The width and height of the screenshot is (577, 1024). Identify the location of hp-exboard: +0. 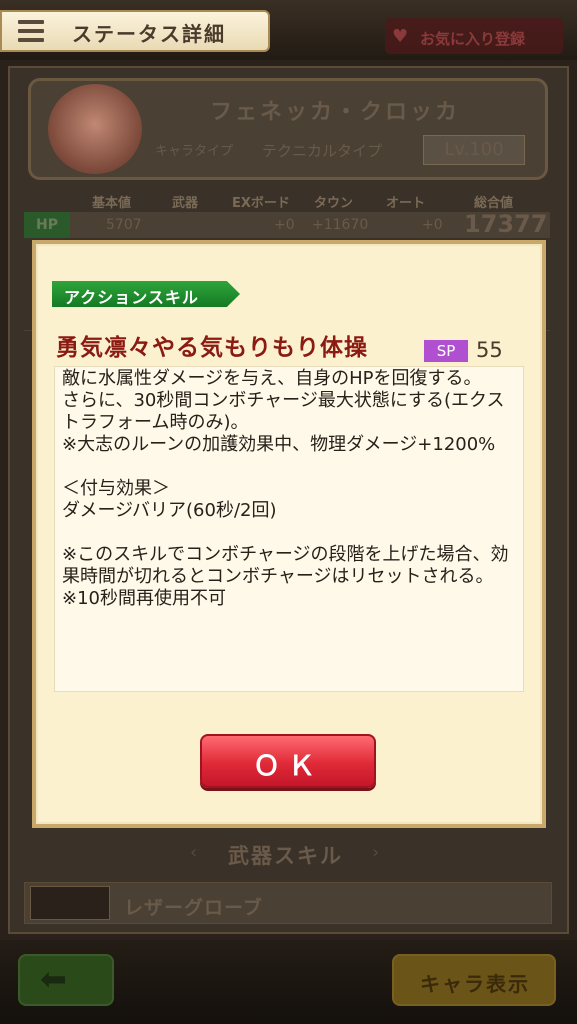
(284, 225).